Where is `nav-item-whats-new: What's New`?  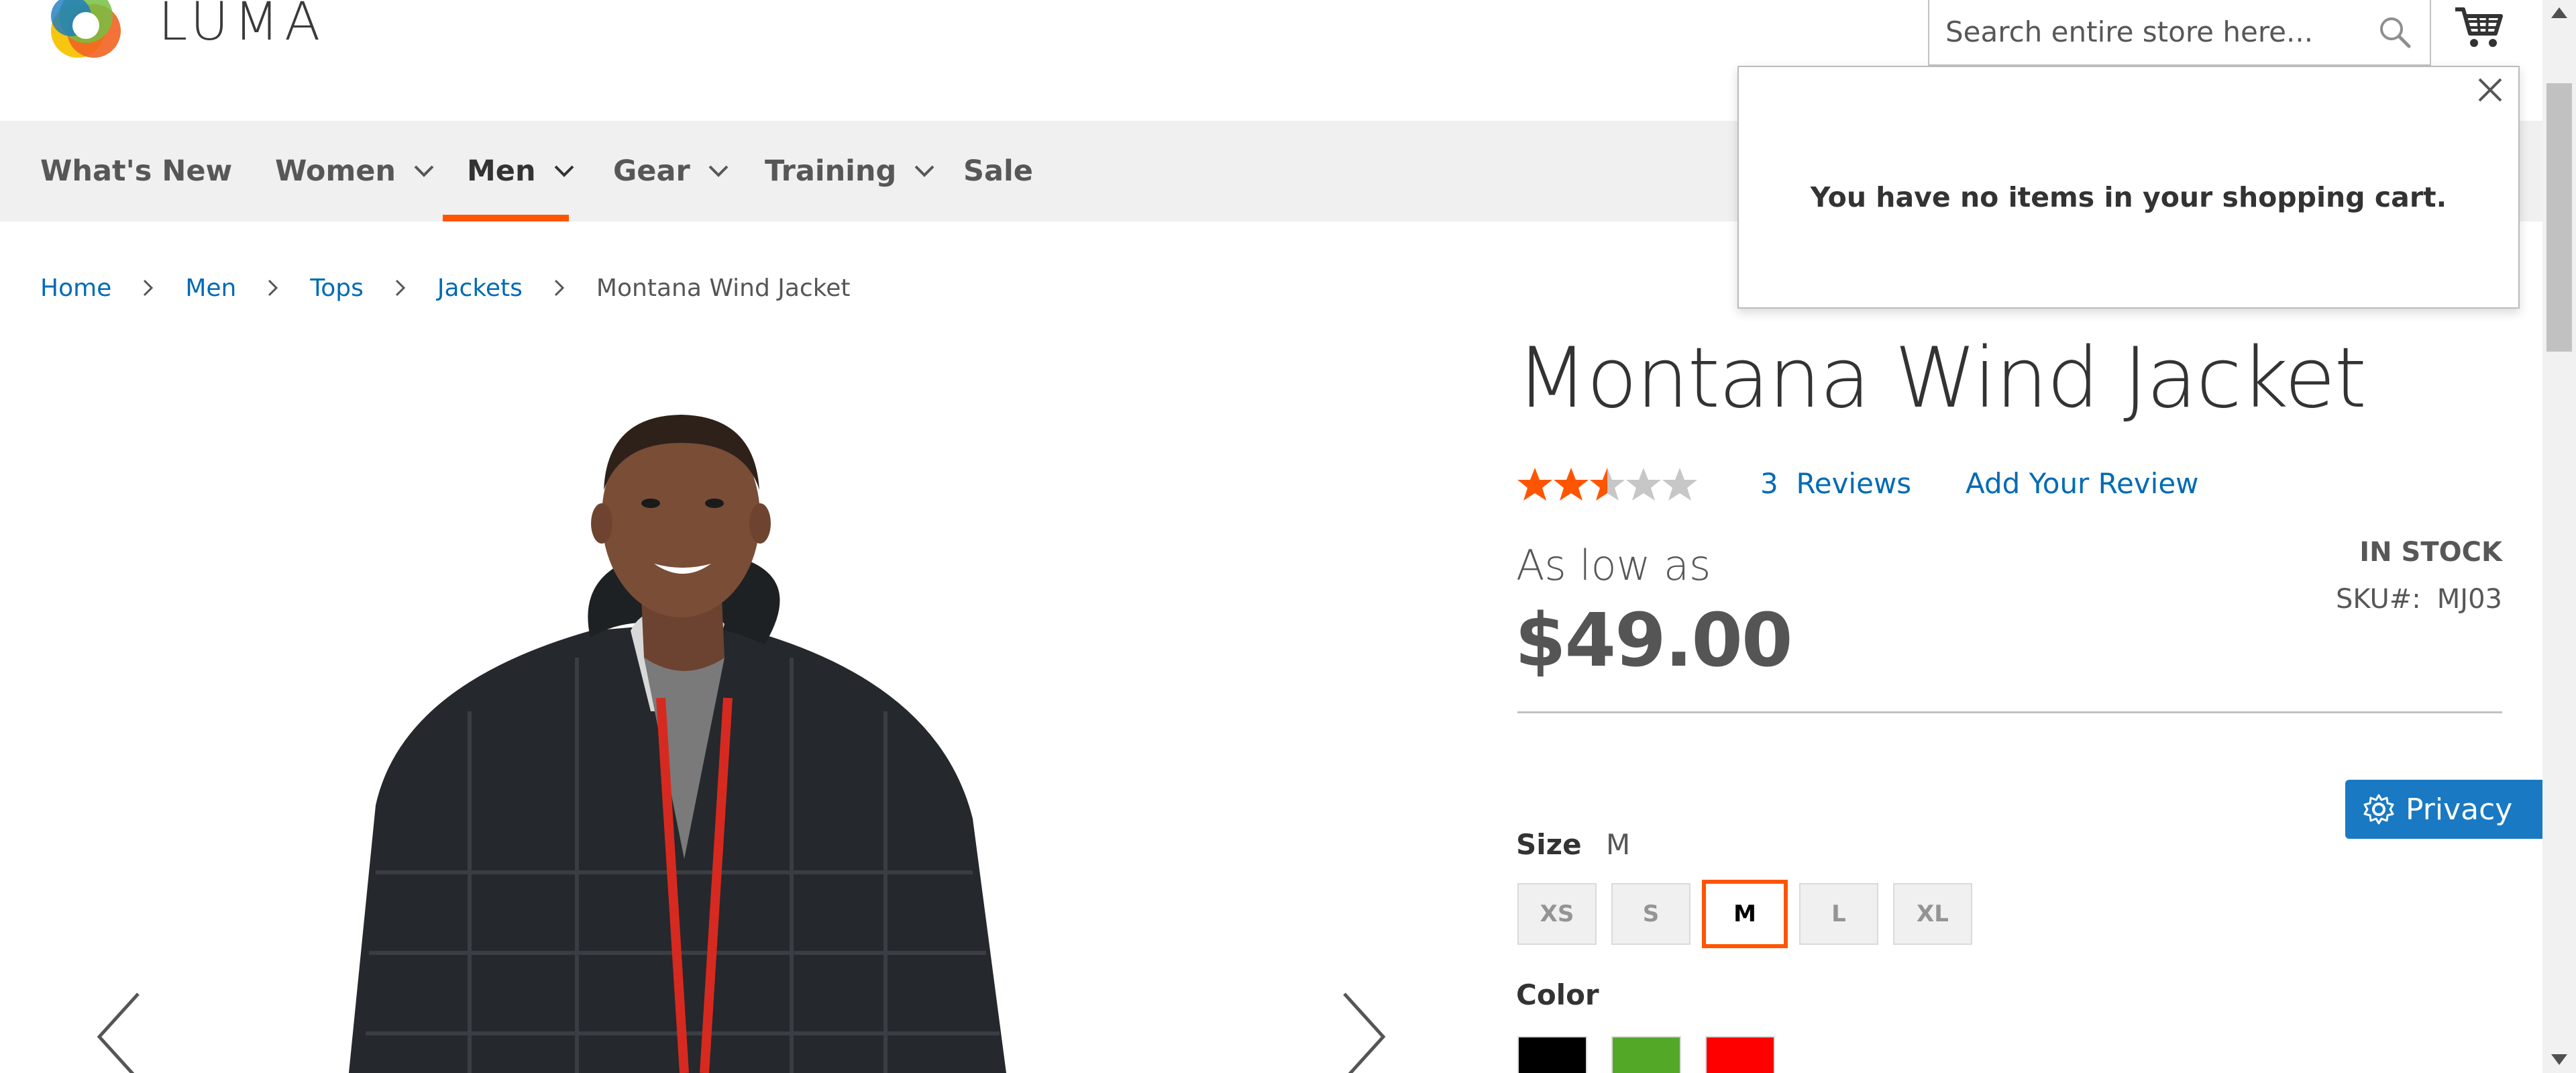 nav-item-whats-new: What's New is located at coordinates (136, 171).